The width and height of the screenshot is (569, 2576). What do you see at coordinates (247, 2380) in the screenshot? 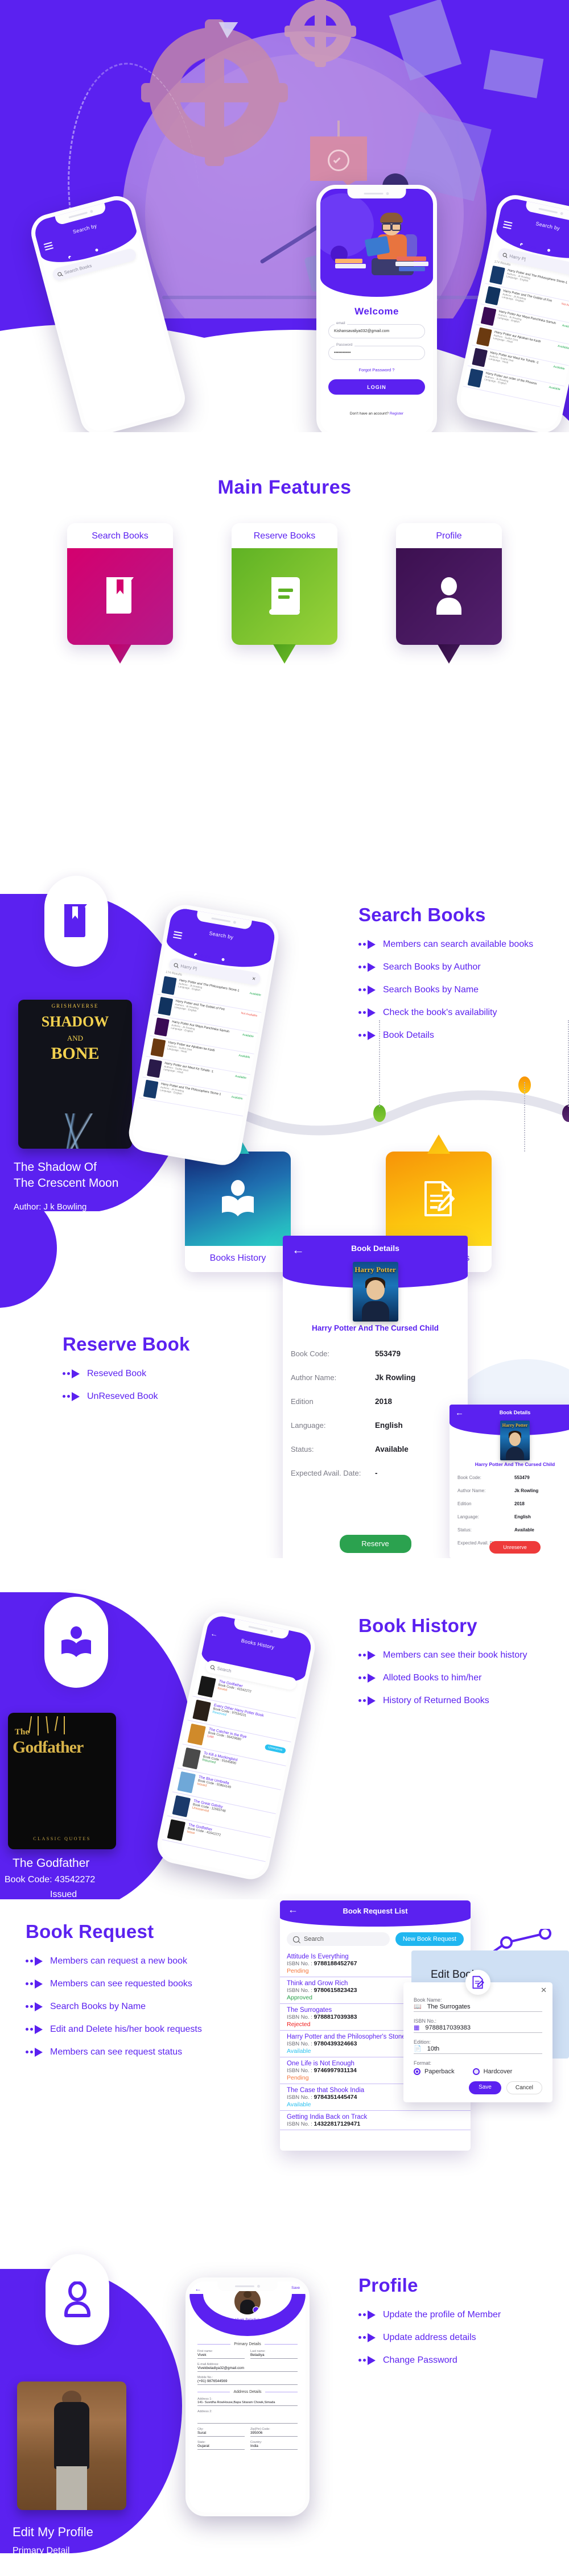
I see `mobile-field: Mobile No.: (+91) 9876544569` at bounding box center [247, 2380].